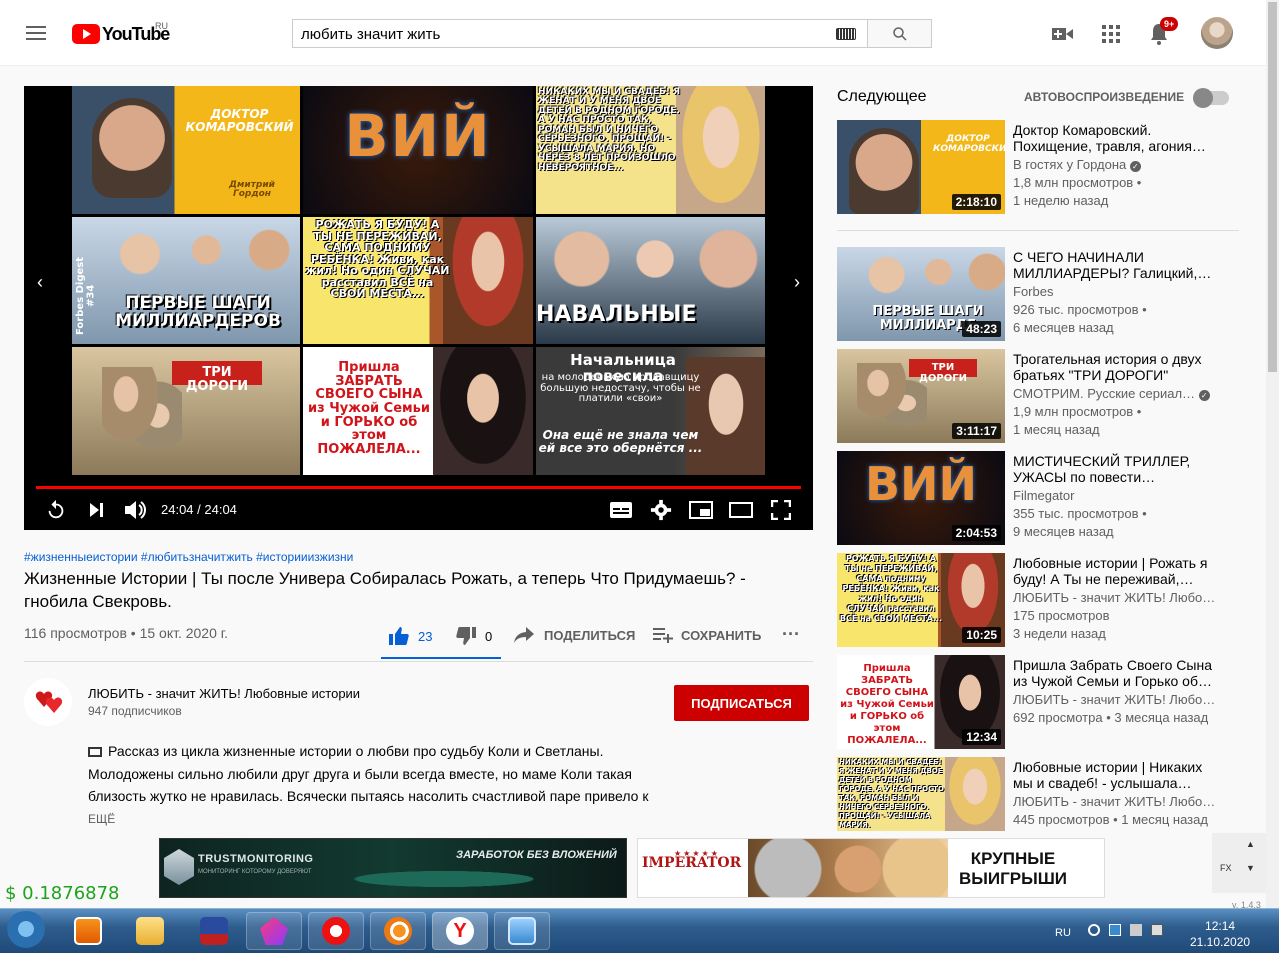 The width and height of the screenshot is (1279, 953). I want to click on taskbar-yandex-browser: Y, so click(460, 931).